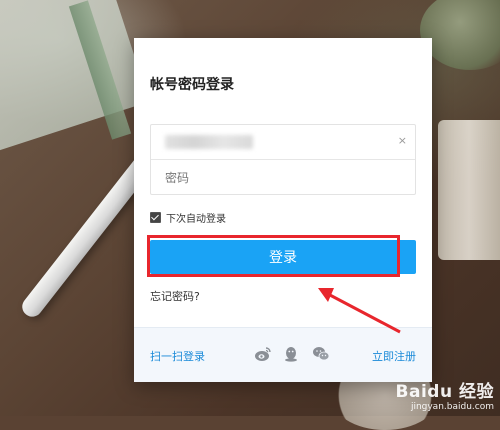 The height and width of the screenshot is (430, 500). Describe the element at coordinates (402, 140) in the screenshot. I see `clear-icon: ×` at that location.